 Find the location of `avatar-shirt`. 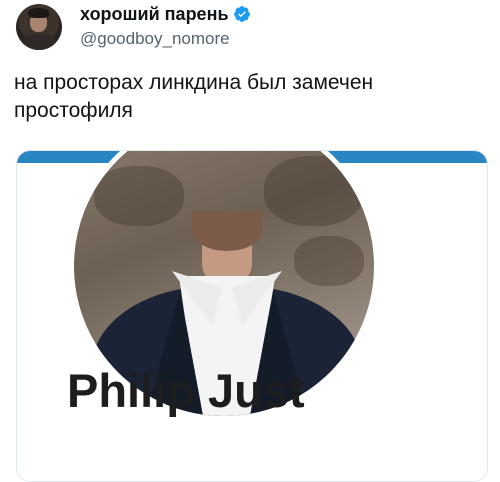

avatar-shirt is located at coordinates (39, 42).